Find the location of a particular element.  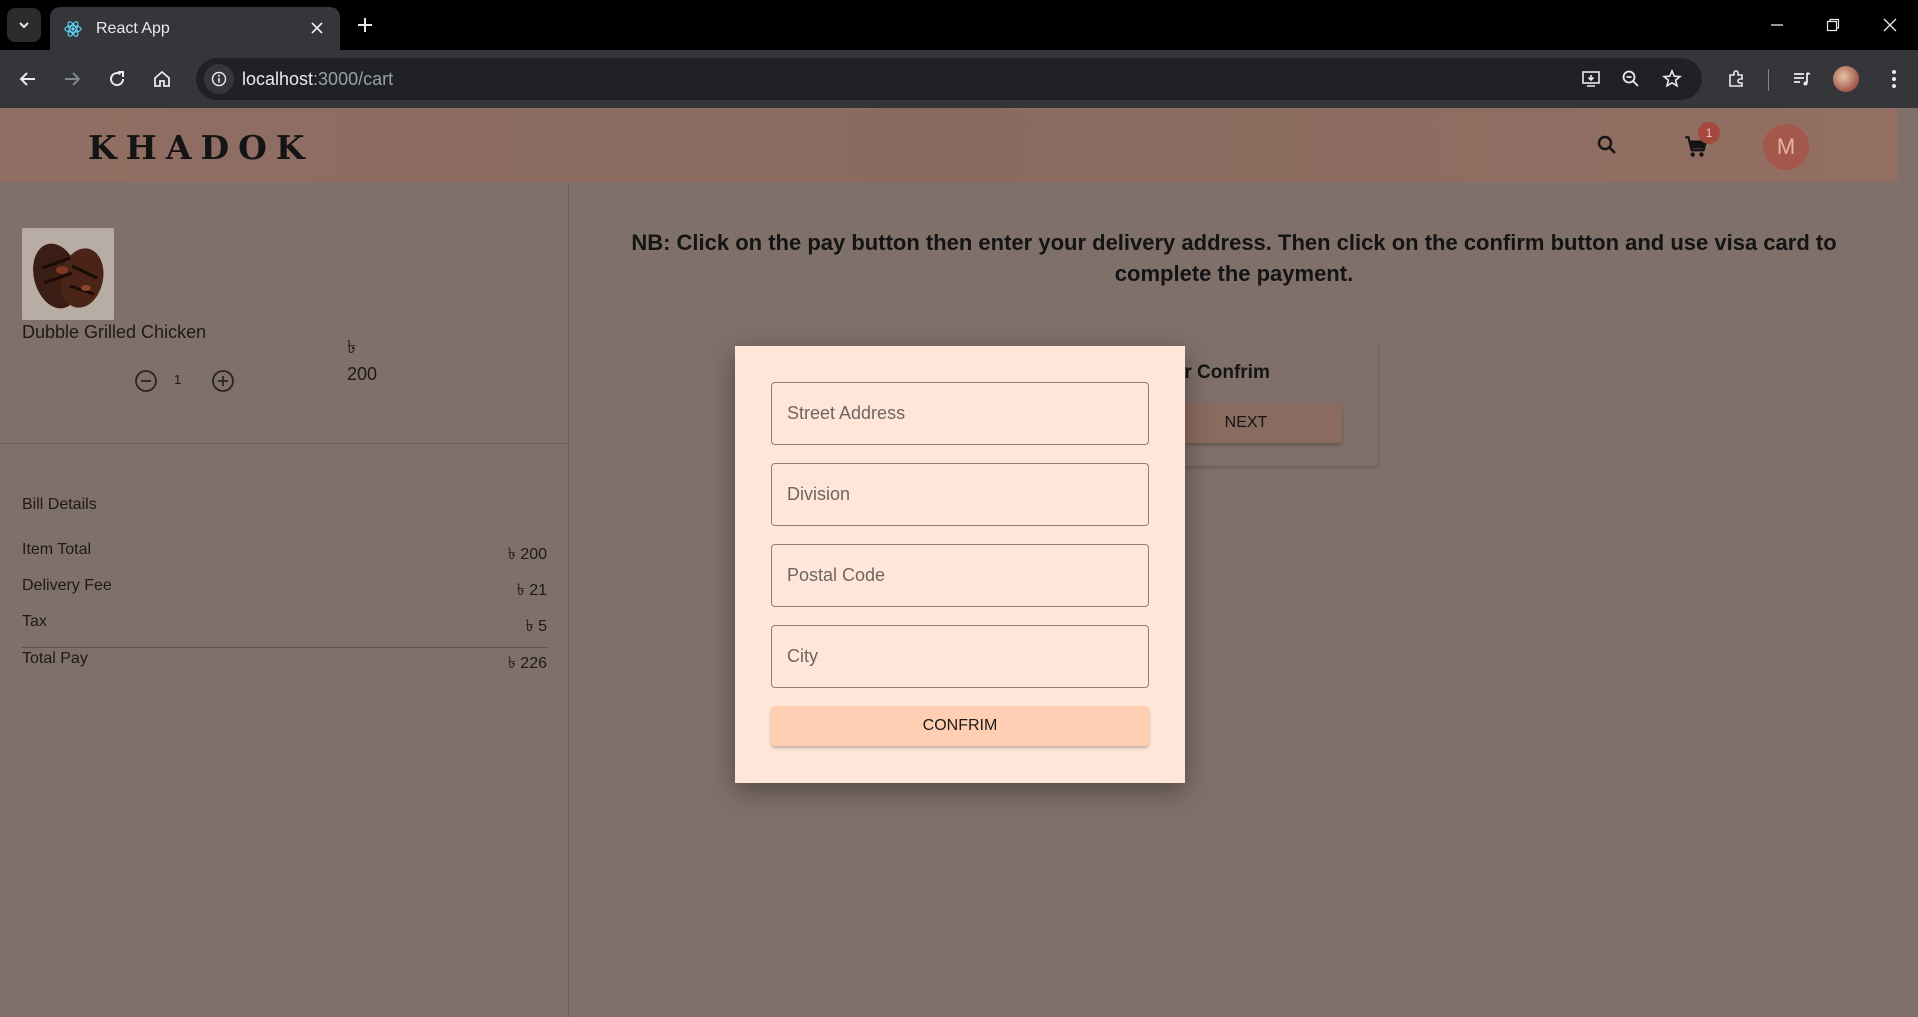

cart-count-badge: 1 is located at coordinates (1709, 133).